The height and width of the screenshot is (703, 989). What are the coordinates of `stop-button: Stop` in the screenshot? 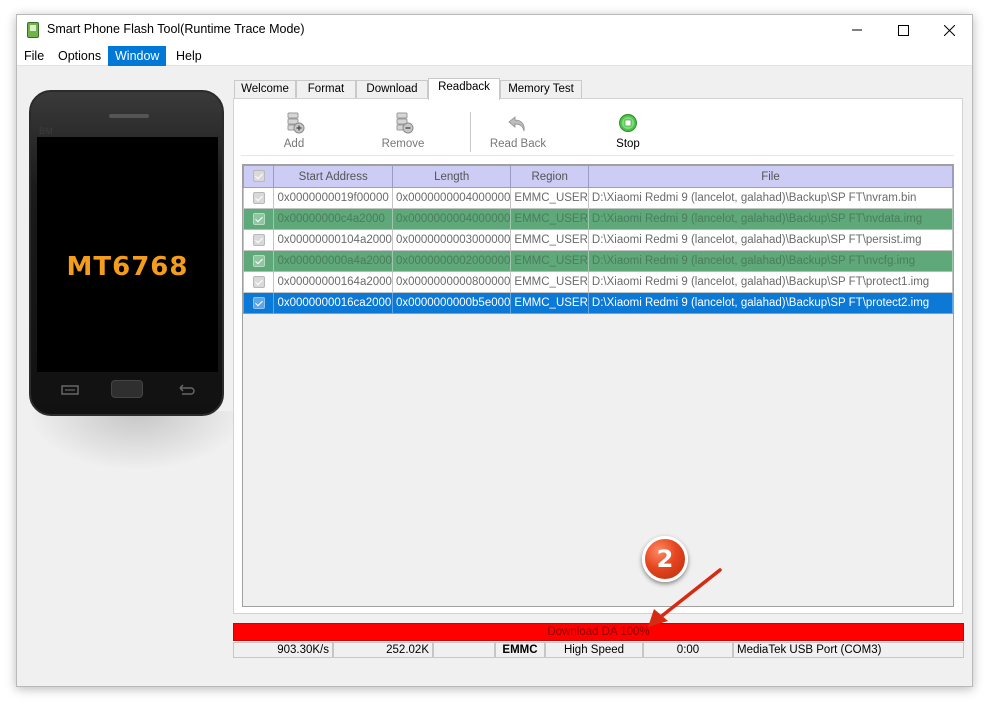 It's located at (628, 132).